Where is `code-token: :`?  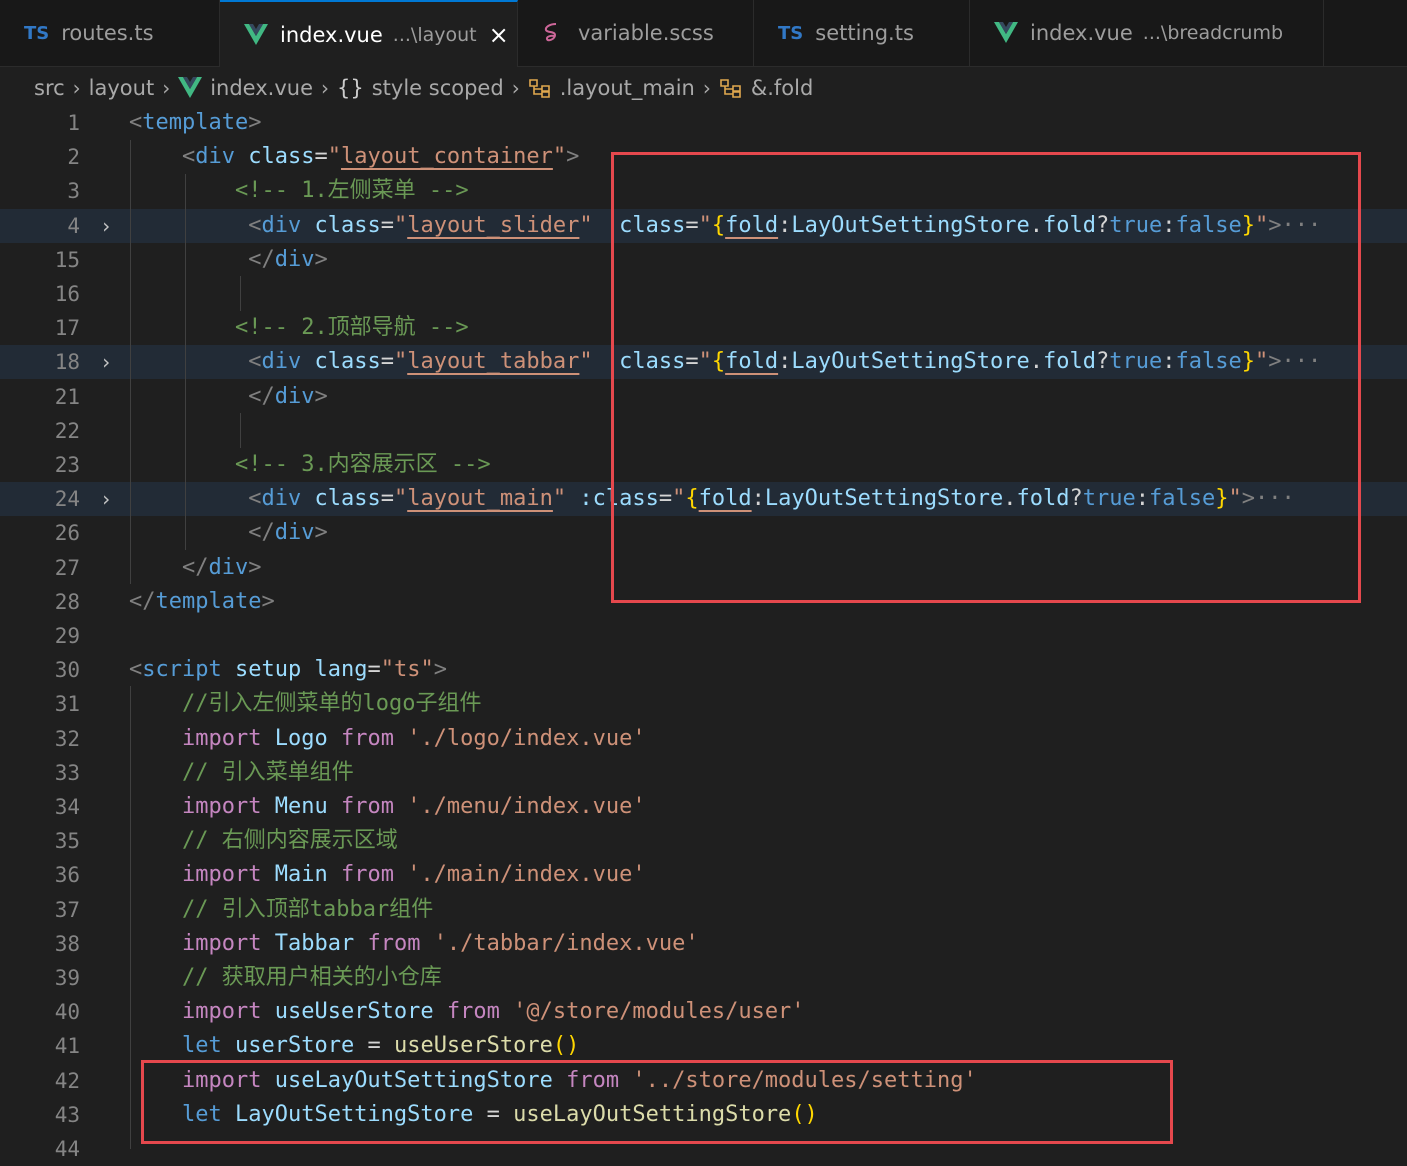 code-token: : is located at coordinates (1169, 362).